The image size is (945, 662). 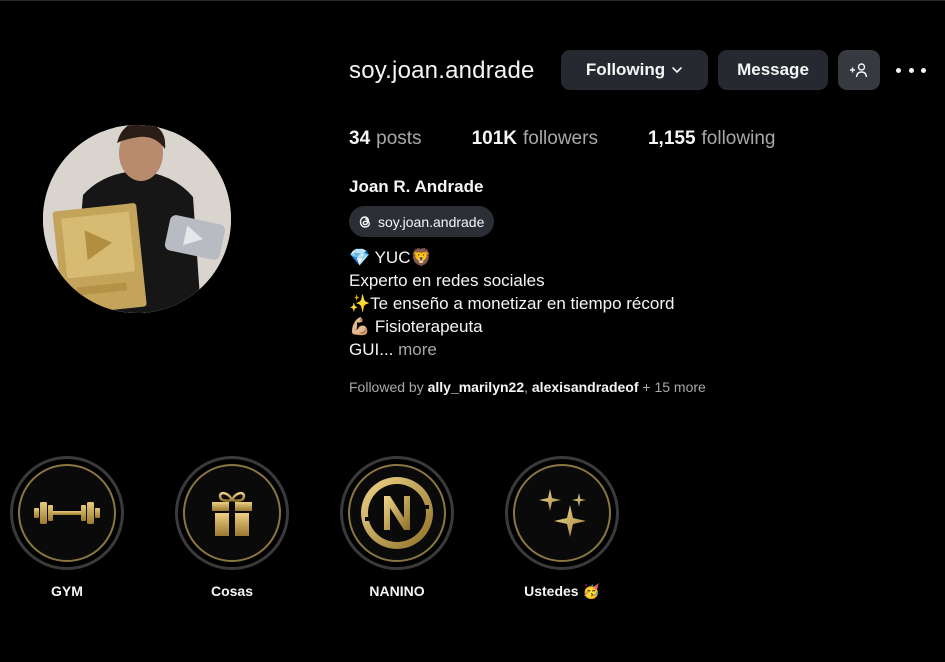 What do you see at coordinates (677, 70) in the screenshot?
I see `chevron-down-icon` at bounding box center [677, 70].